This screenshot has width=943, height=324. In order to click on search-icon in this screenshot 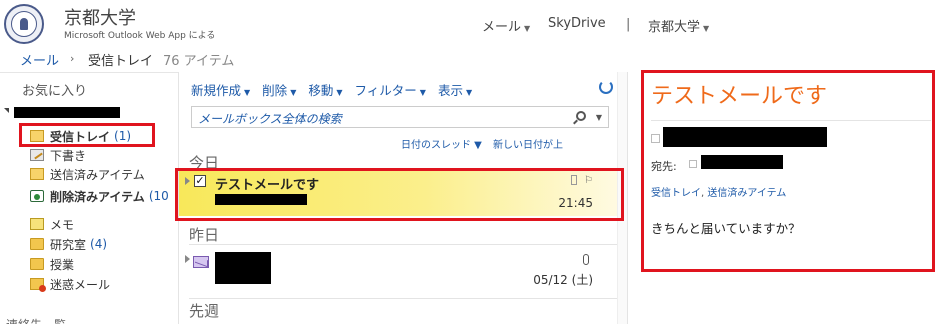, I will do `click(581, 116)`.